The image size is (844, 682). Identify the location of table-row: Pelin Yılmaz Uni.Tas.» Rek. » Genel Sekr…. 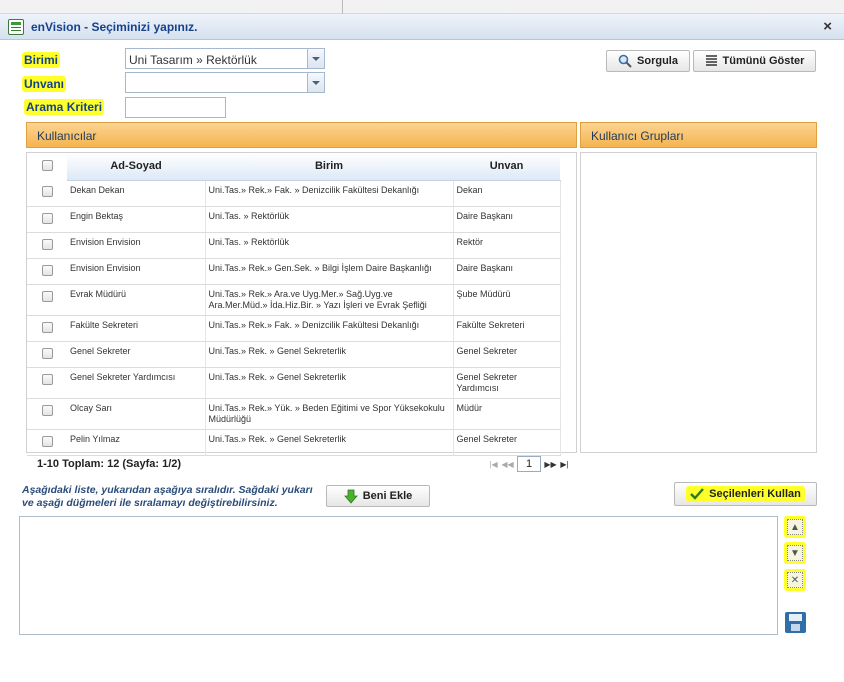
(294, 442).